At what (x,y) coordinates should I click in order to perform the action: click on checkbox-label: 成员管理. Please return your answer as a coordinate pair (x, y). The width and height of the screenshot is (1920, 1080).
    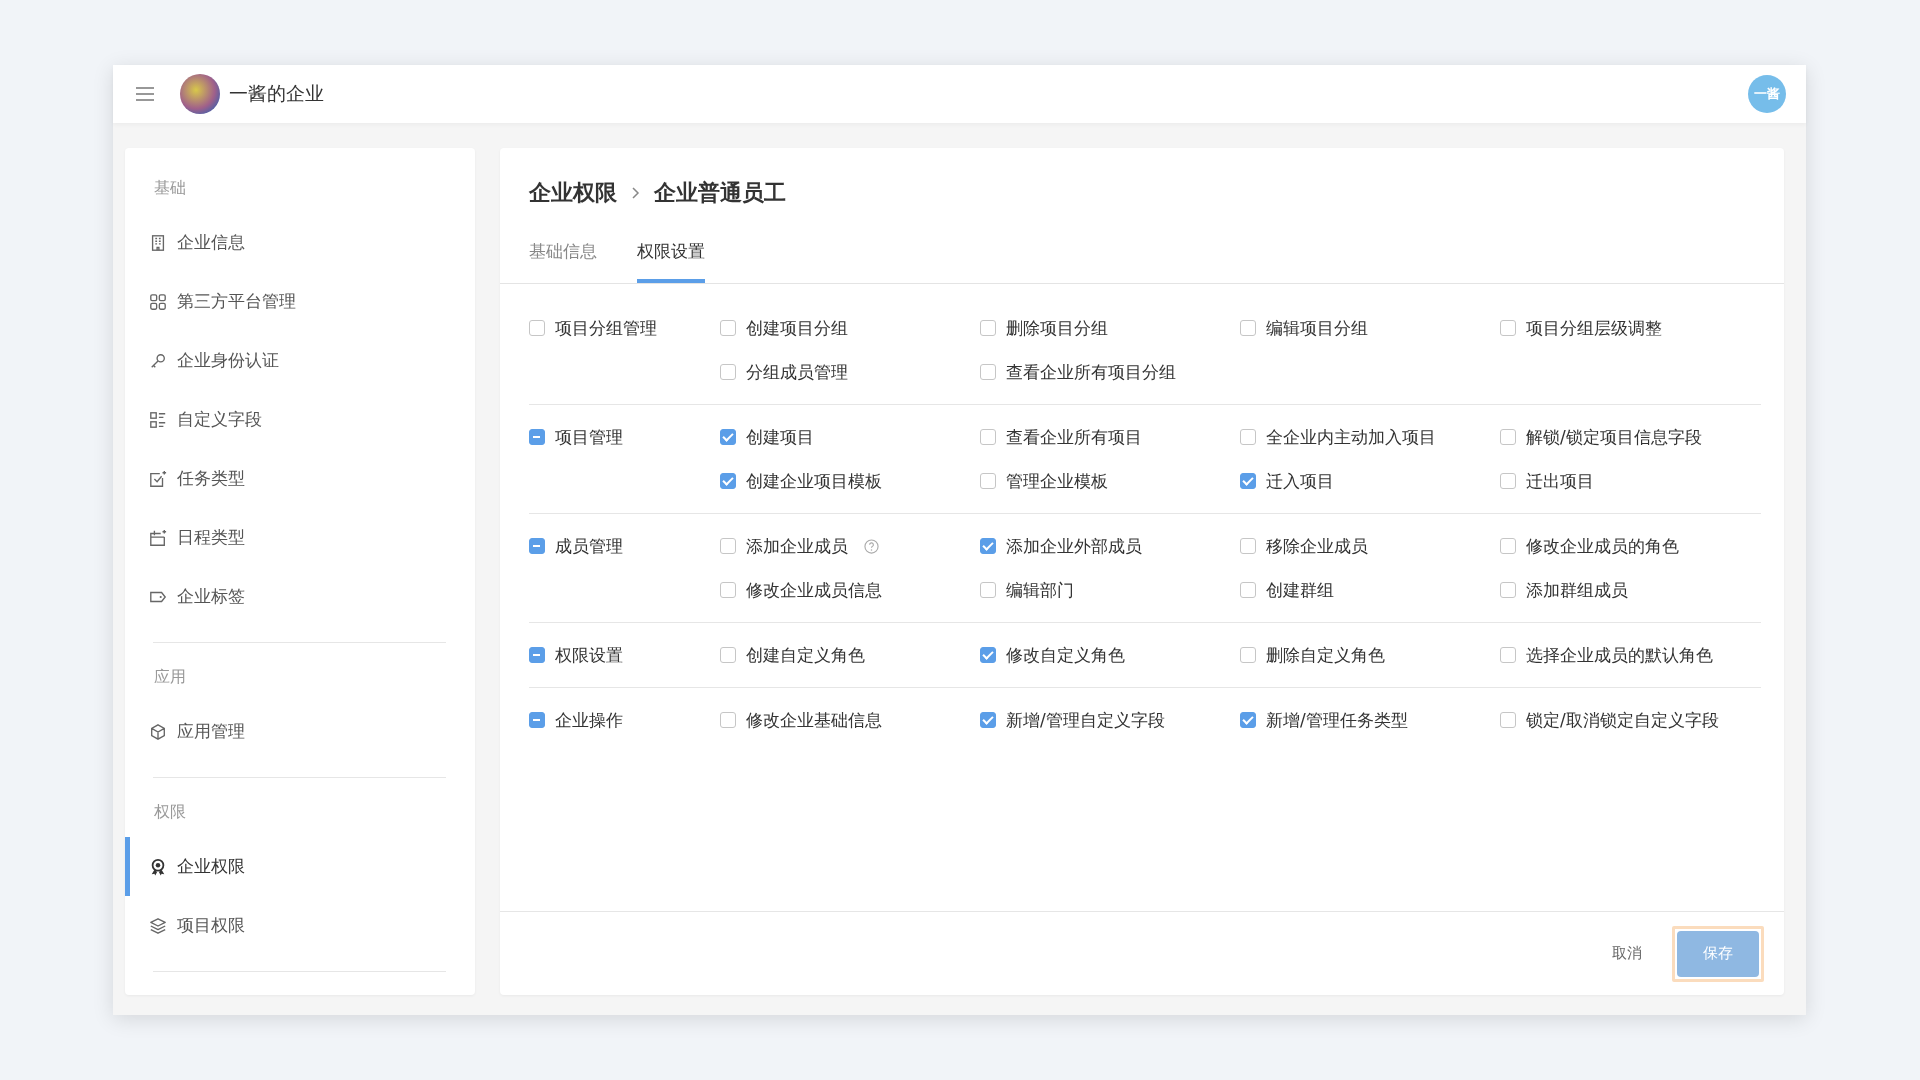
    Looking at the image, I should click on (589, 546).